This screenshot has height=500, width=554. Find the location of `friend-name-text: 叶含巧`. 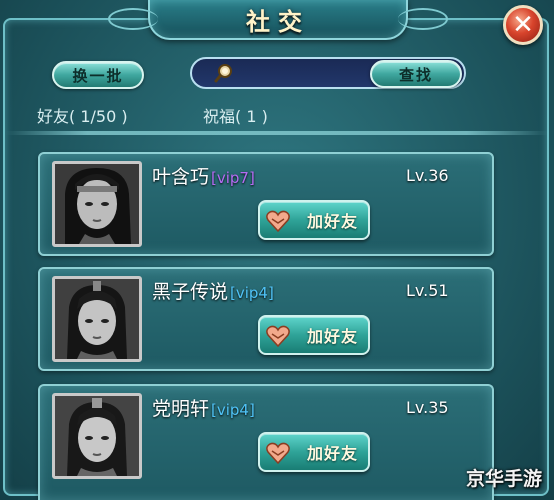

friend-name-text: 叶含巧 is located at coordinates (181, 177).